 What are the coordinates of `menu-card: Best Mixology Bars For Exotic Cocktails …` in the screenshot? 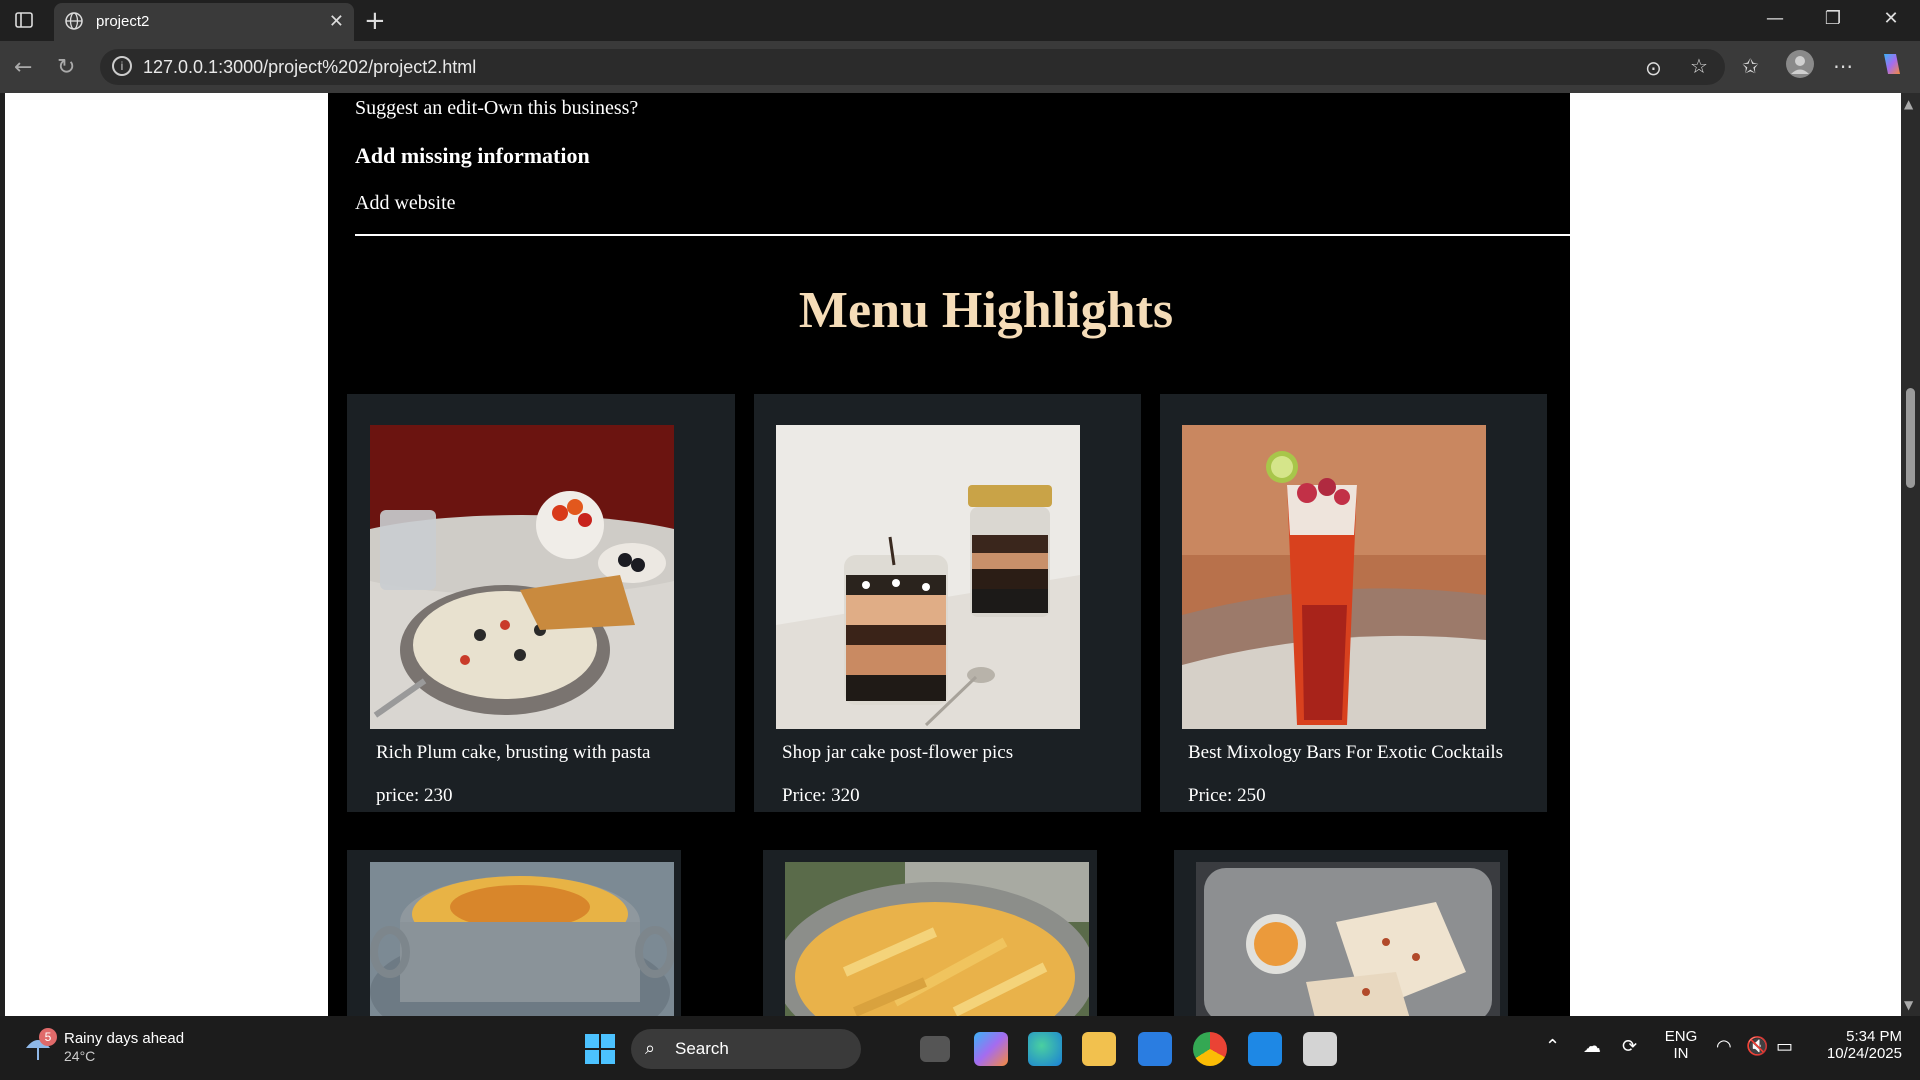 It's located at (1353, 603).